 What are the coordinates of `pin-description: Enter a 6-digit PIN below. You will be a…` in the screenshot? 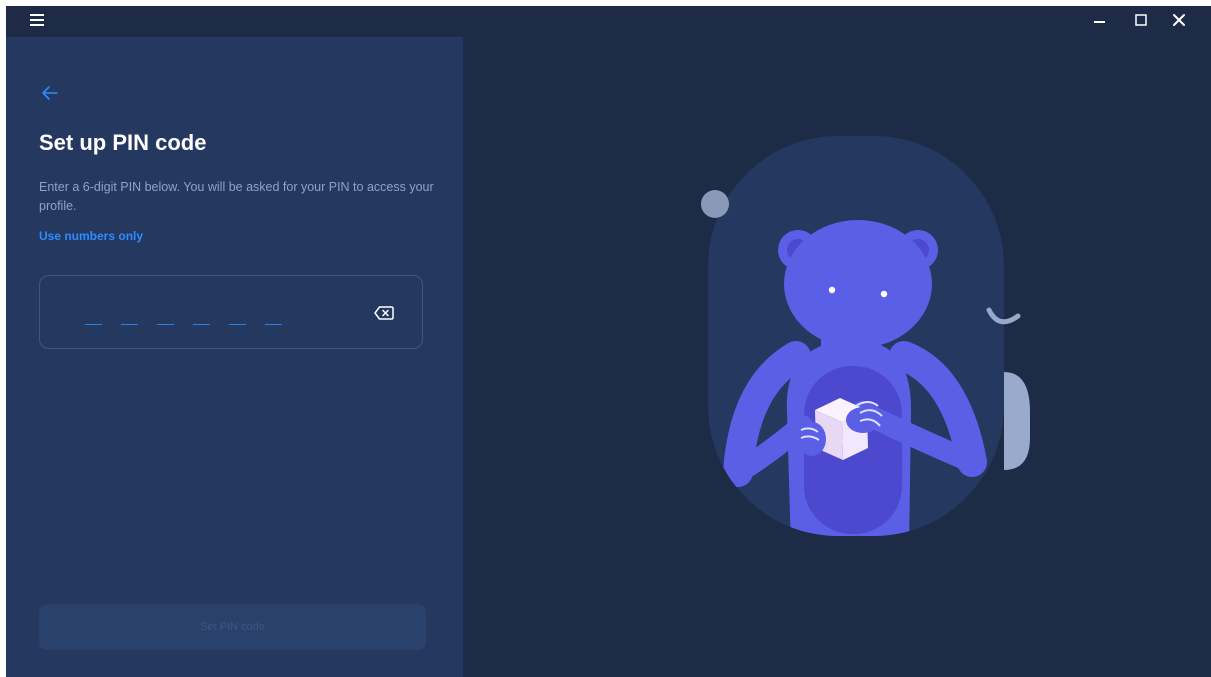 It's located at (236, 196).